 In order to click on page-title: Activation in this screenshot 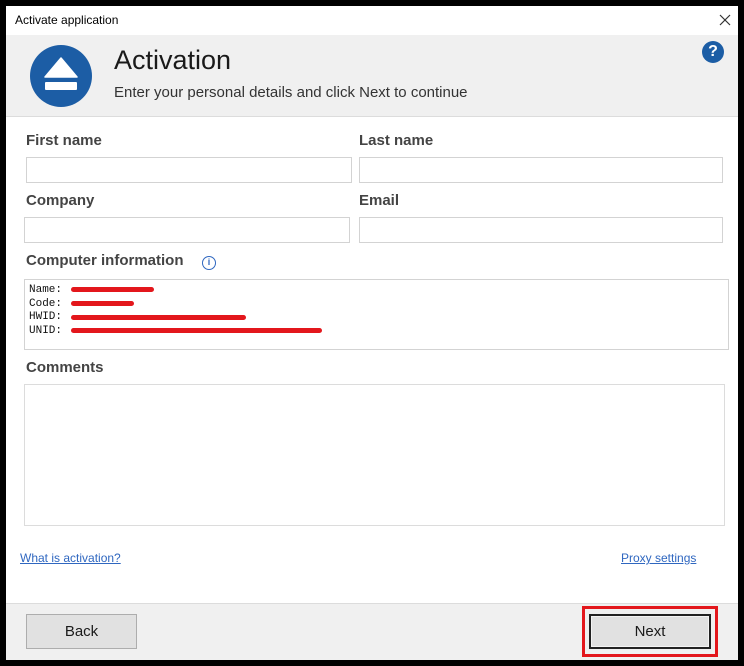, I will do `click(173, 60)`.